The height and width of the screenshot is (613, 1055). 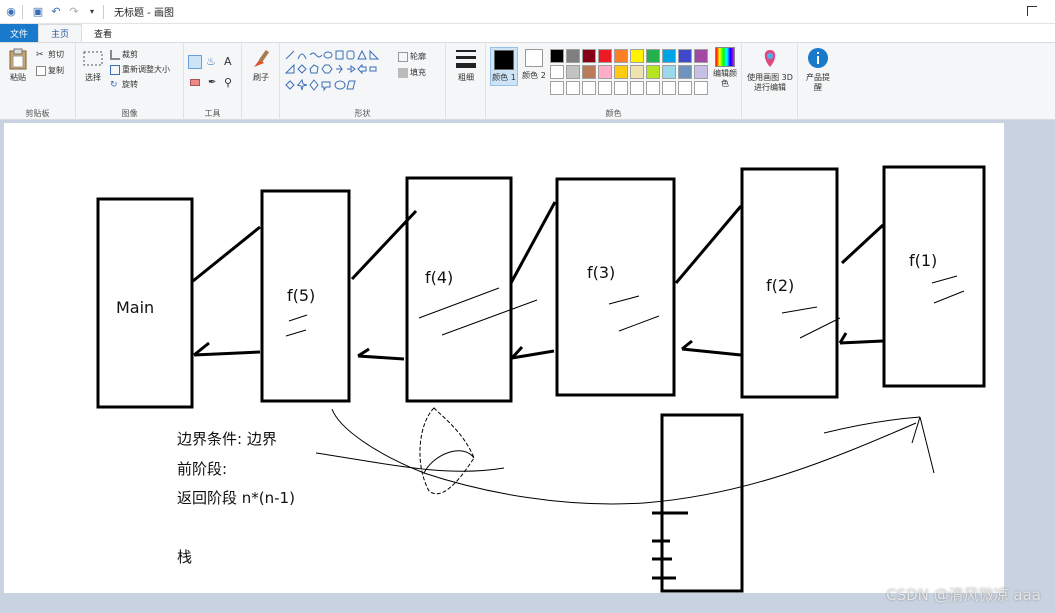 What do you see at coordinates (38, 12) in the screenshot?
I see `save-icon: ▣` at bounding box center [38, 12].